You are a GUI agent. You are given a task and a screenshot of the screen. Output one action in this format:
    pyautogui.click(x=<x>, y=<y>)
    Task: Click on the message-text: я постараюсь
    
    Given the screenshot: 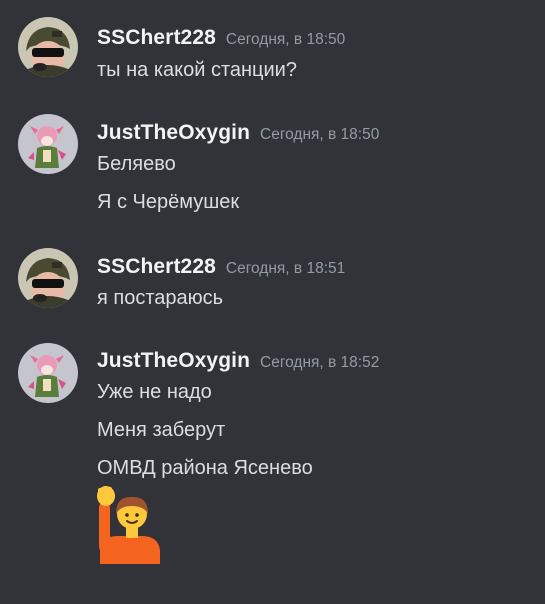 What is the action you would take?
    pyautogui.click(x=160, y=298)
    